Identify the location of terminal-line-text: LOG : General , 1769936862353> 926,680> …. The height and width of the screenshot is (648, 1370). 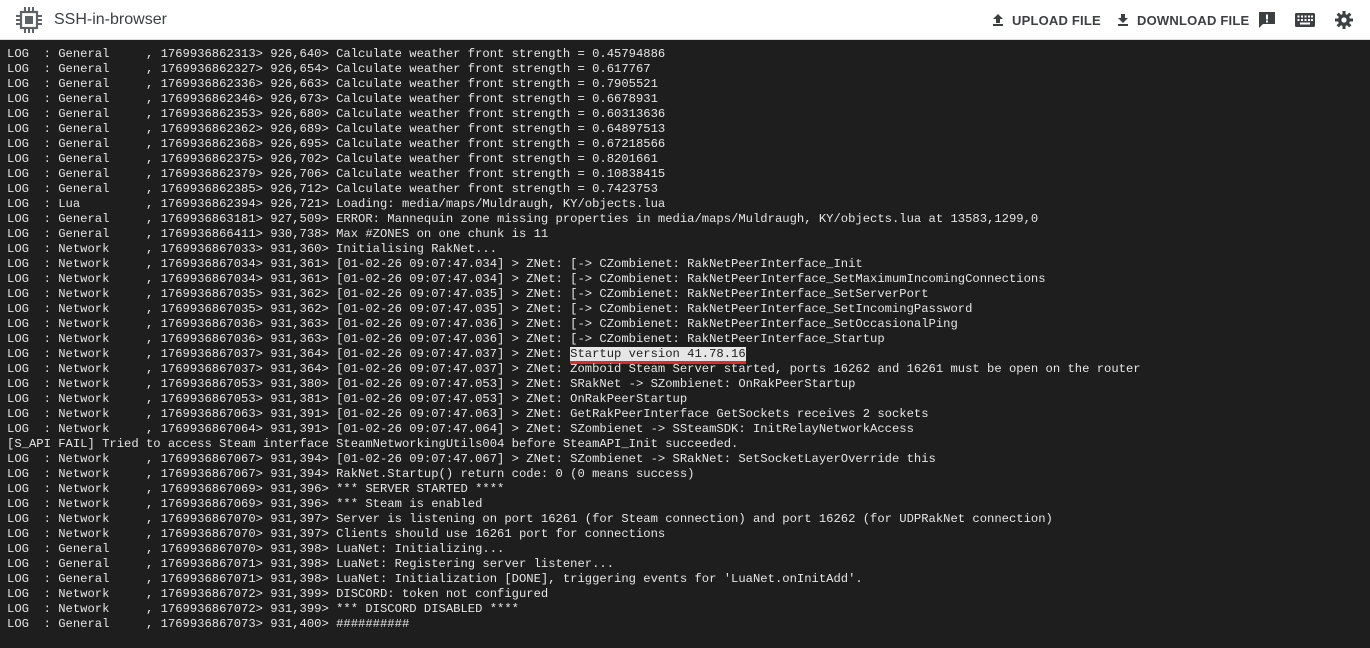
(336, 114).